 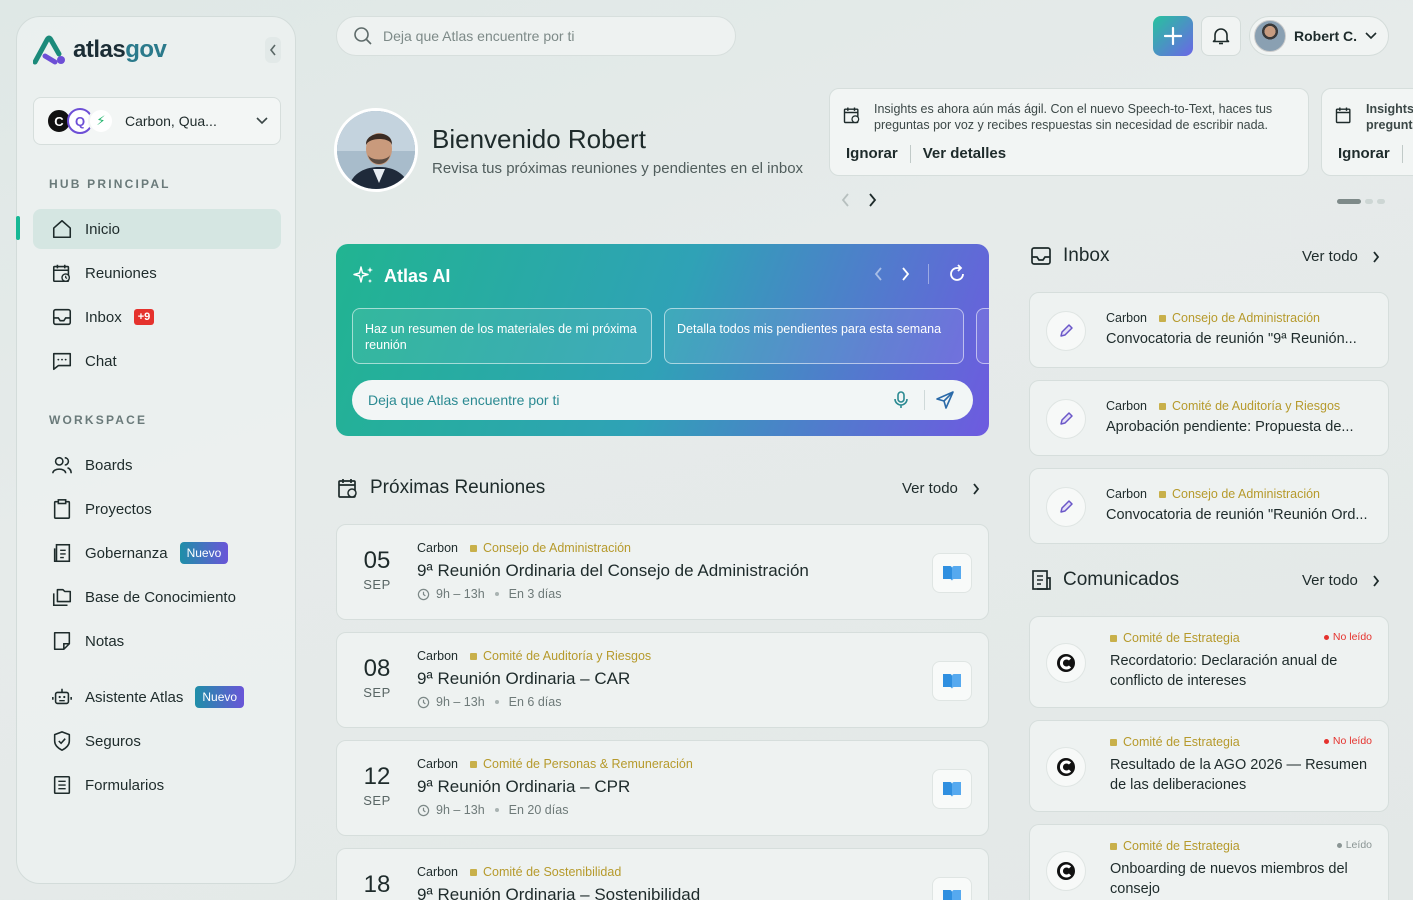 What do you see at coordinates (1126, 494) in the screenshot?
I see `inbox-org: Carbon` at bounding box center [1126, 494].